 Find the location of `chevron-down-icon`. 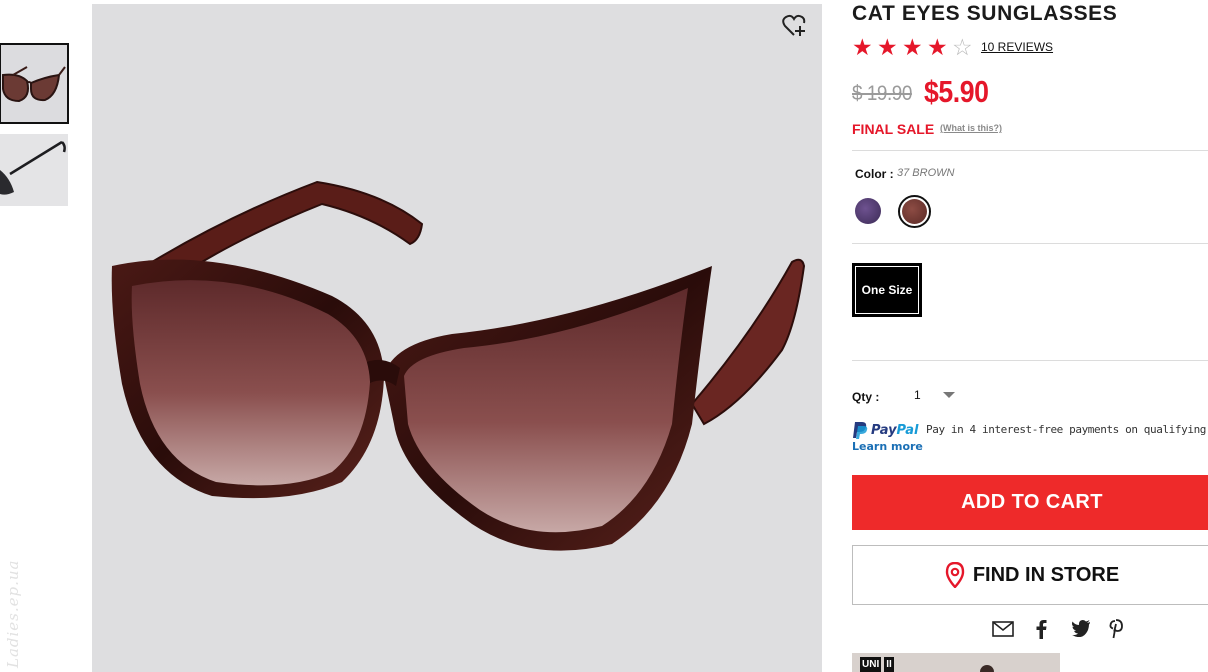

chevron-down-icon is located at coordinates (949, 395).